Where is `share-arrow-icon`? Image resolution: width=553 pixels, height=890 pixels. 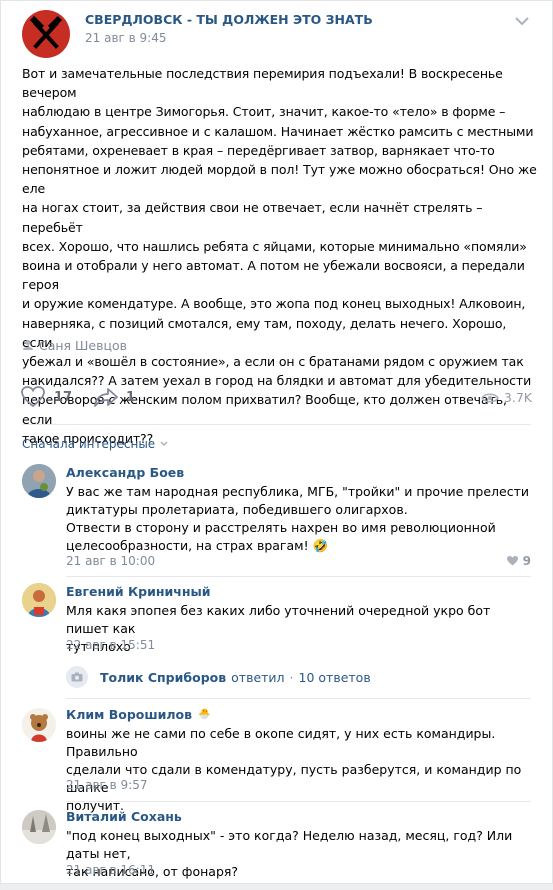 share-arrow-icon is located at coordinates (106, 397).